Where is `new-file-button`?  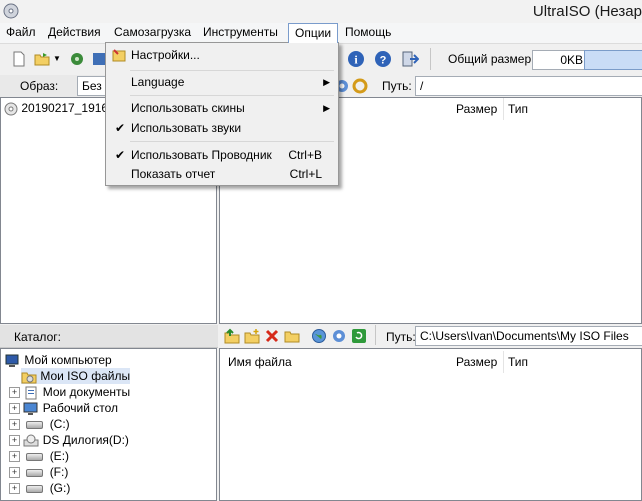
new-file-button is located at coordinates (19, 59).